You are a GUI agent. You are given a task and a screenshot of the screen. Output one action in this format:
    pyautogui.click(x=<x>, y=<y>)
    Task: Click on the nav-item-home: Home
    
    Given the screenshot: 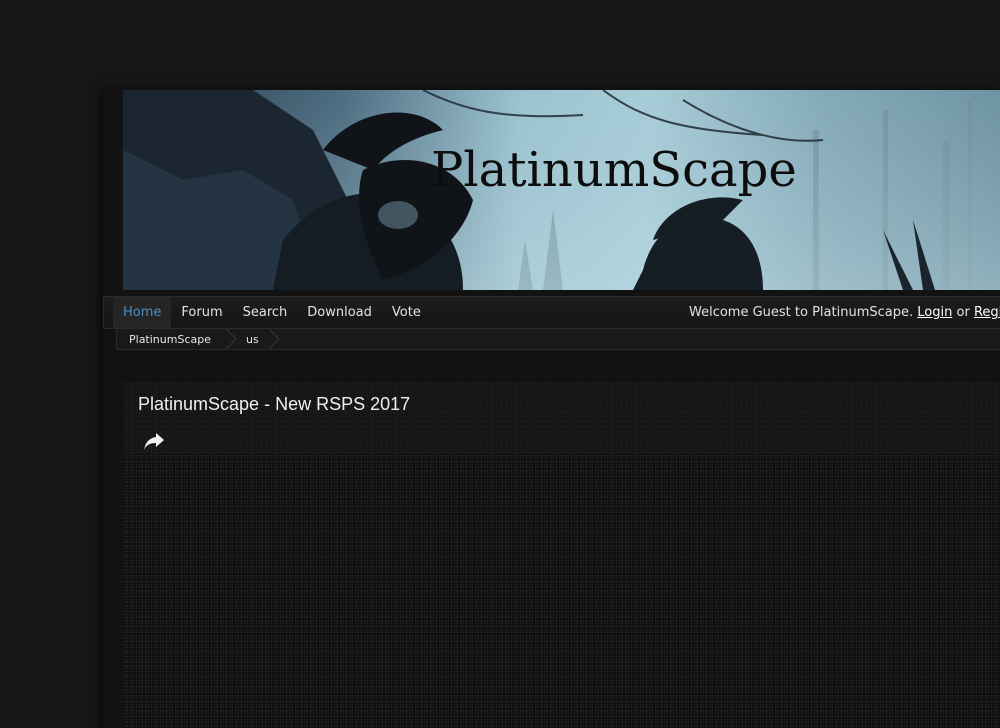 What is the action you would take?
    pyautogui.click(x=142, y=312)
    